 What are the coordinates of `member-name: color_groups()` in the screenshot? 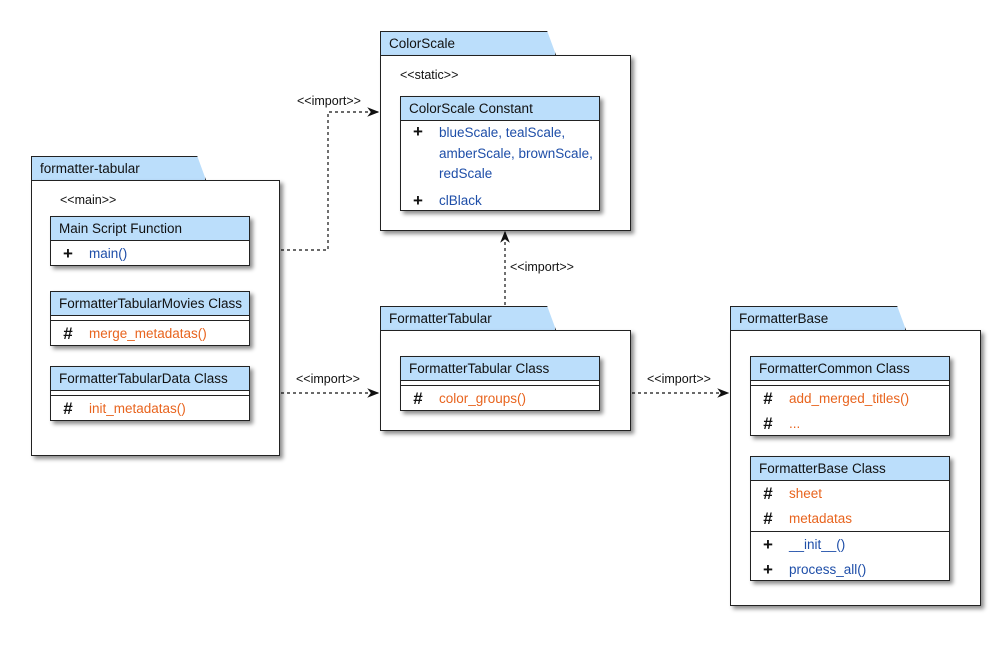 It's located at (483, 398).